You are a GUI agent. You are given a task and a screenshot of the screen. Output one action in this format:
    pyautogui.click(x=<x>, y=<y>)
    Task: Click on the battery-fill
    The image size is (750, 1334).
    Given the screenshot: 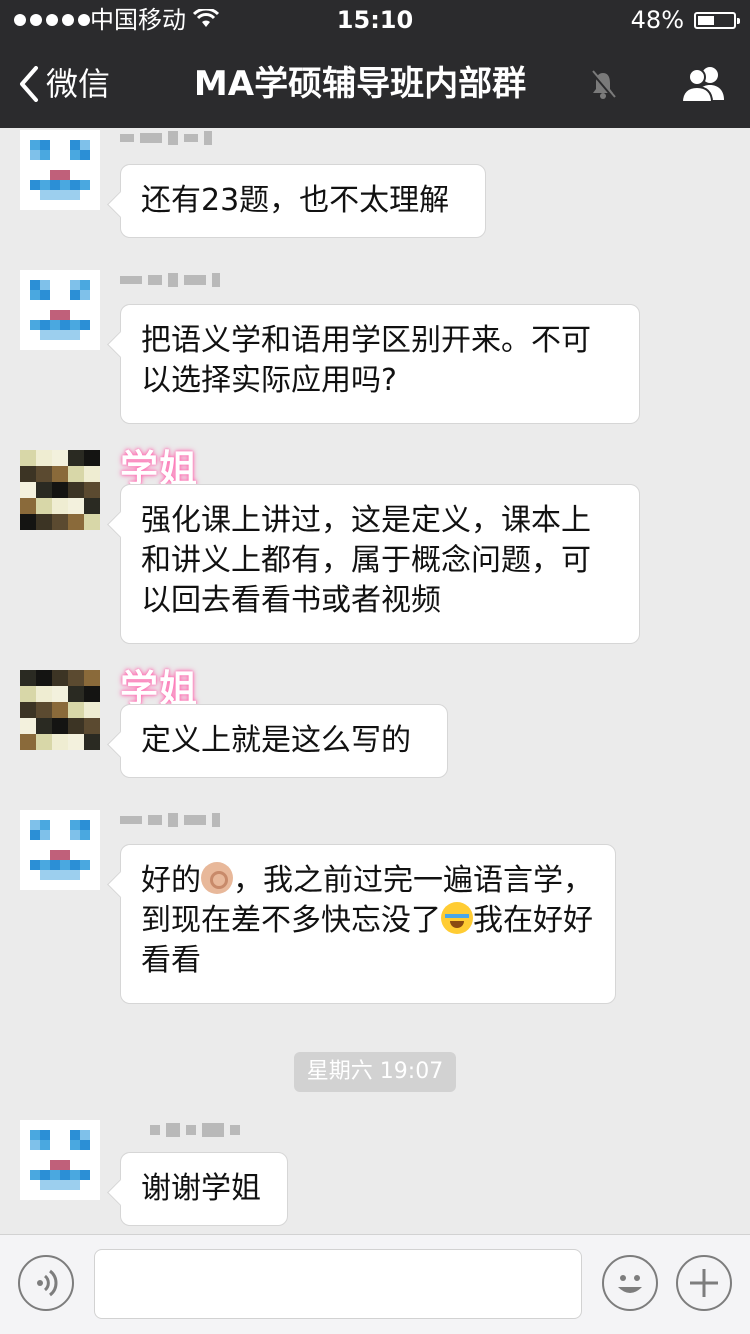 What is the action you would take?
    pyautogui.click(x=706, y=20)
    